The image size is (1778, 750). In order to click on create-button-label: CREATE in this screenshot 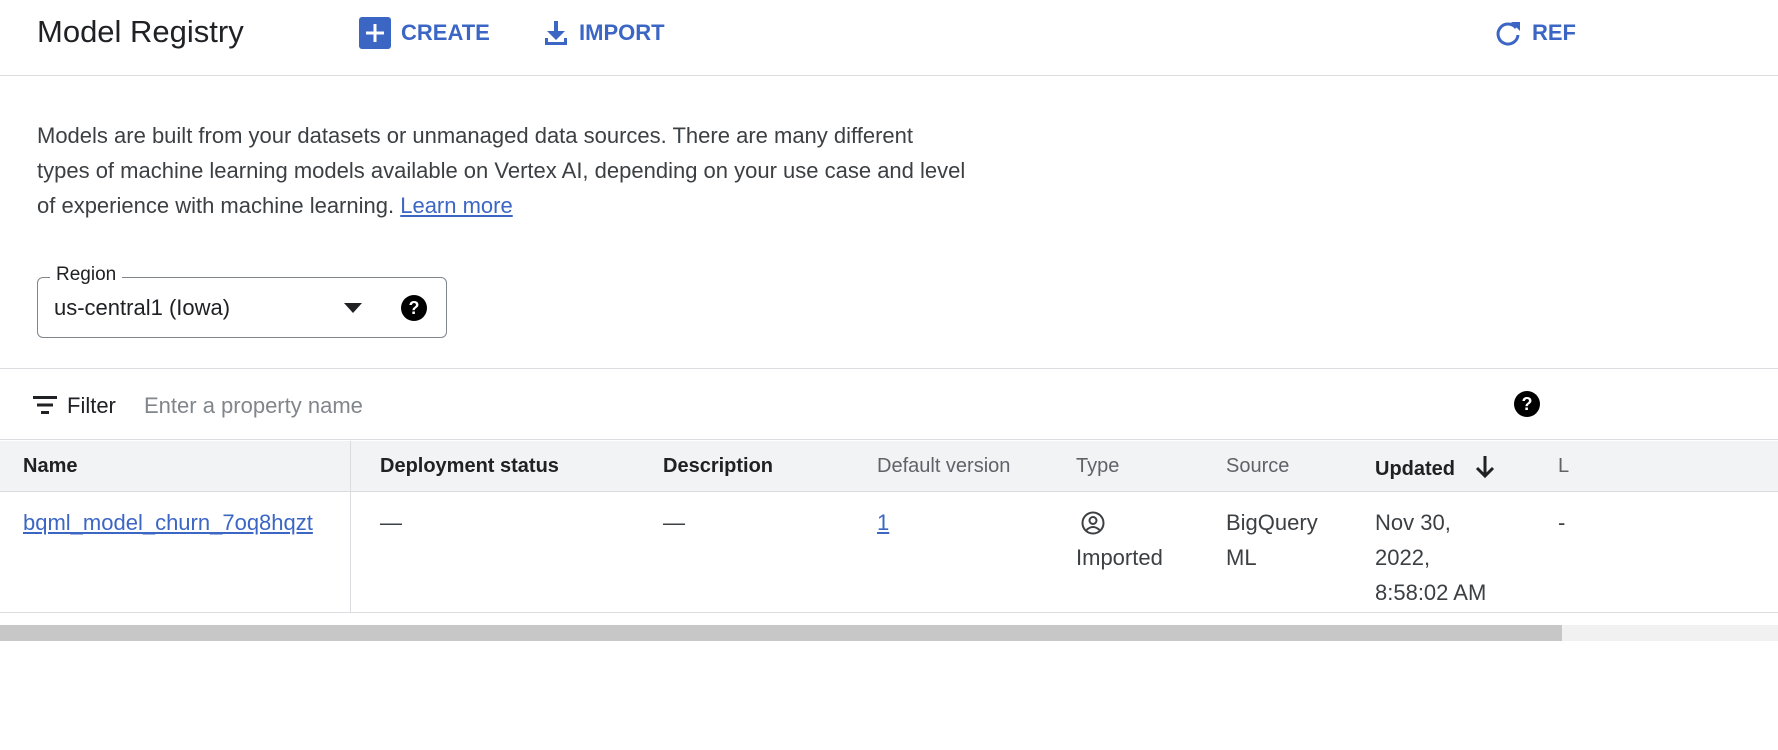, I will do `click(445, 32)`.